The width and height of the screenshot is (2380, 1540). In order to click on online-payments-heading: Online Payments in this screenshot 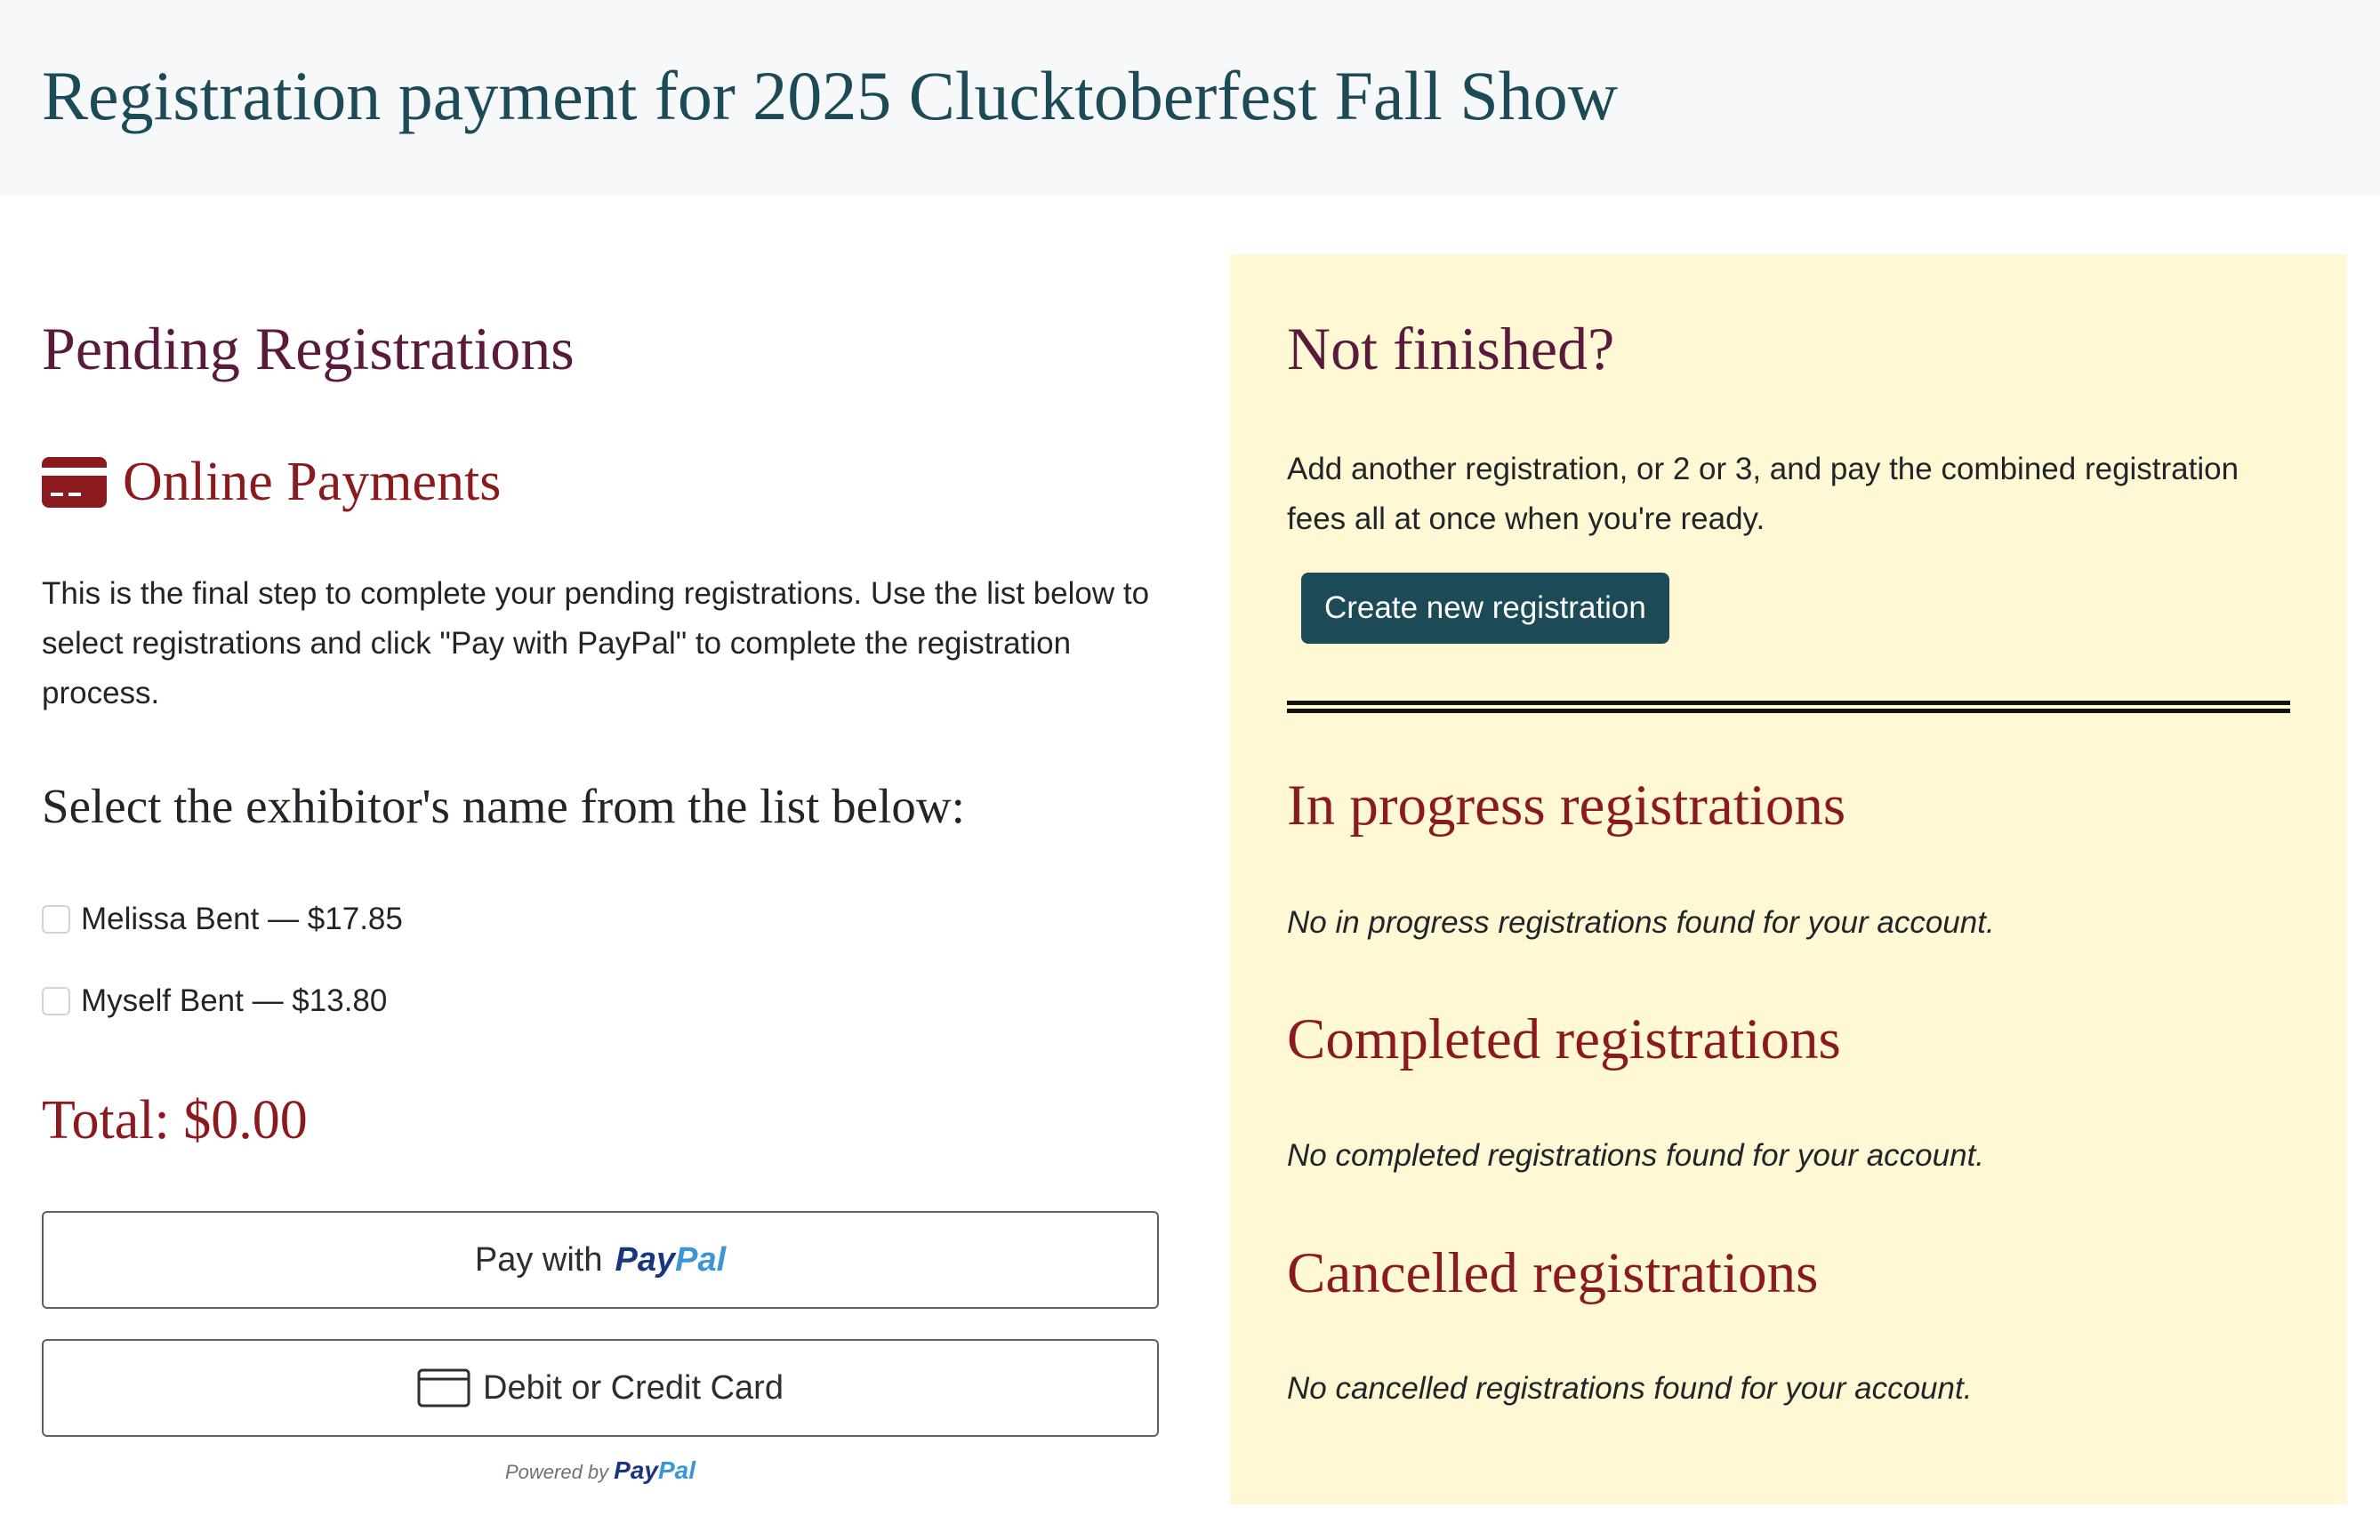, I will do `click(271, 482)`.